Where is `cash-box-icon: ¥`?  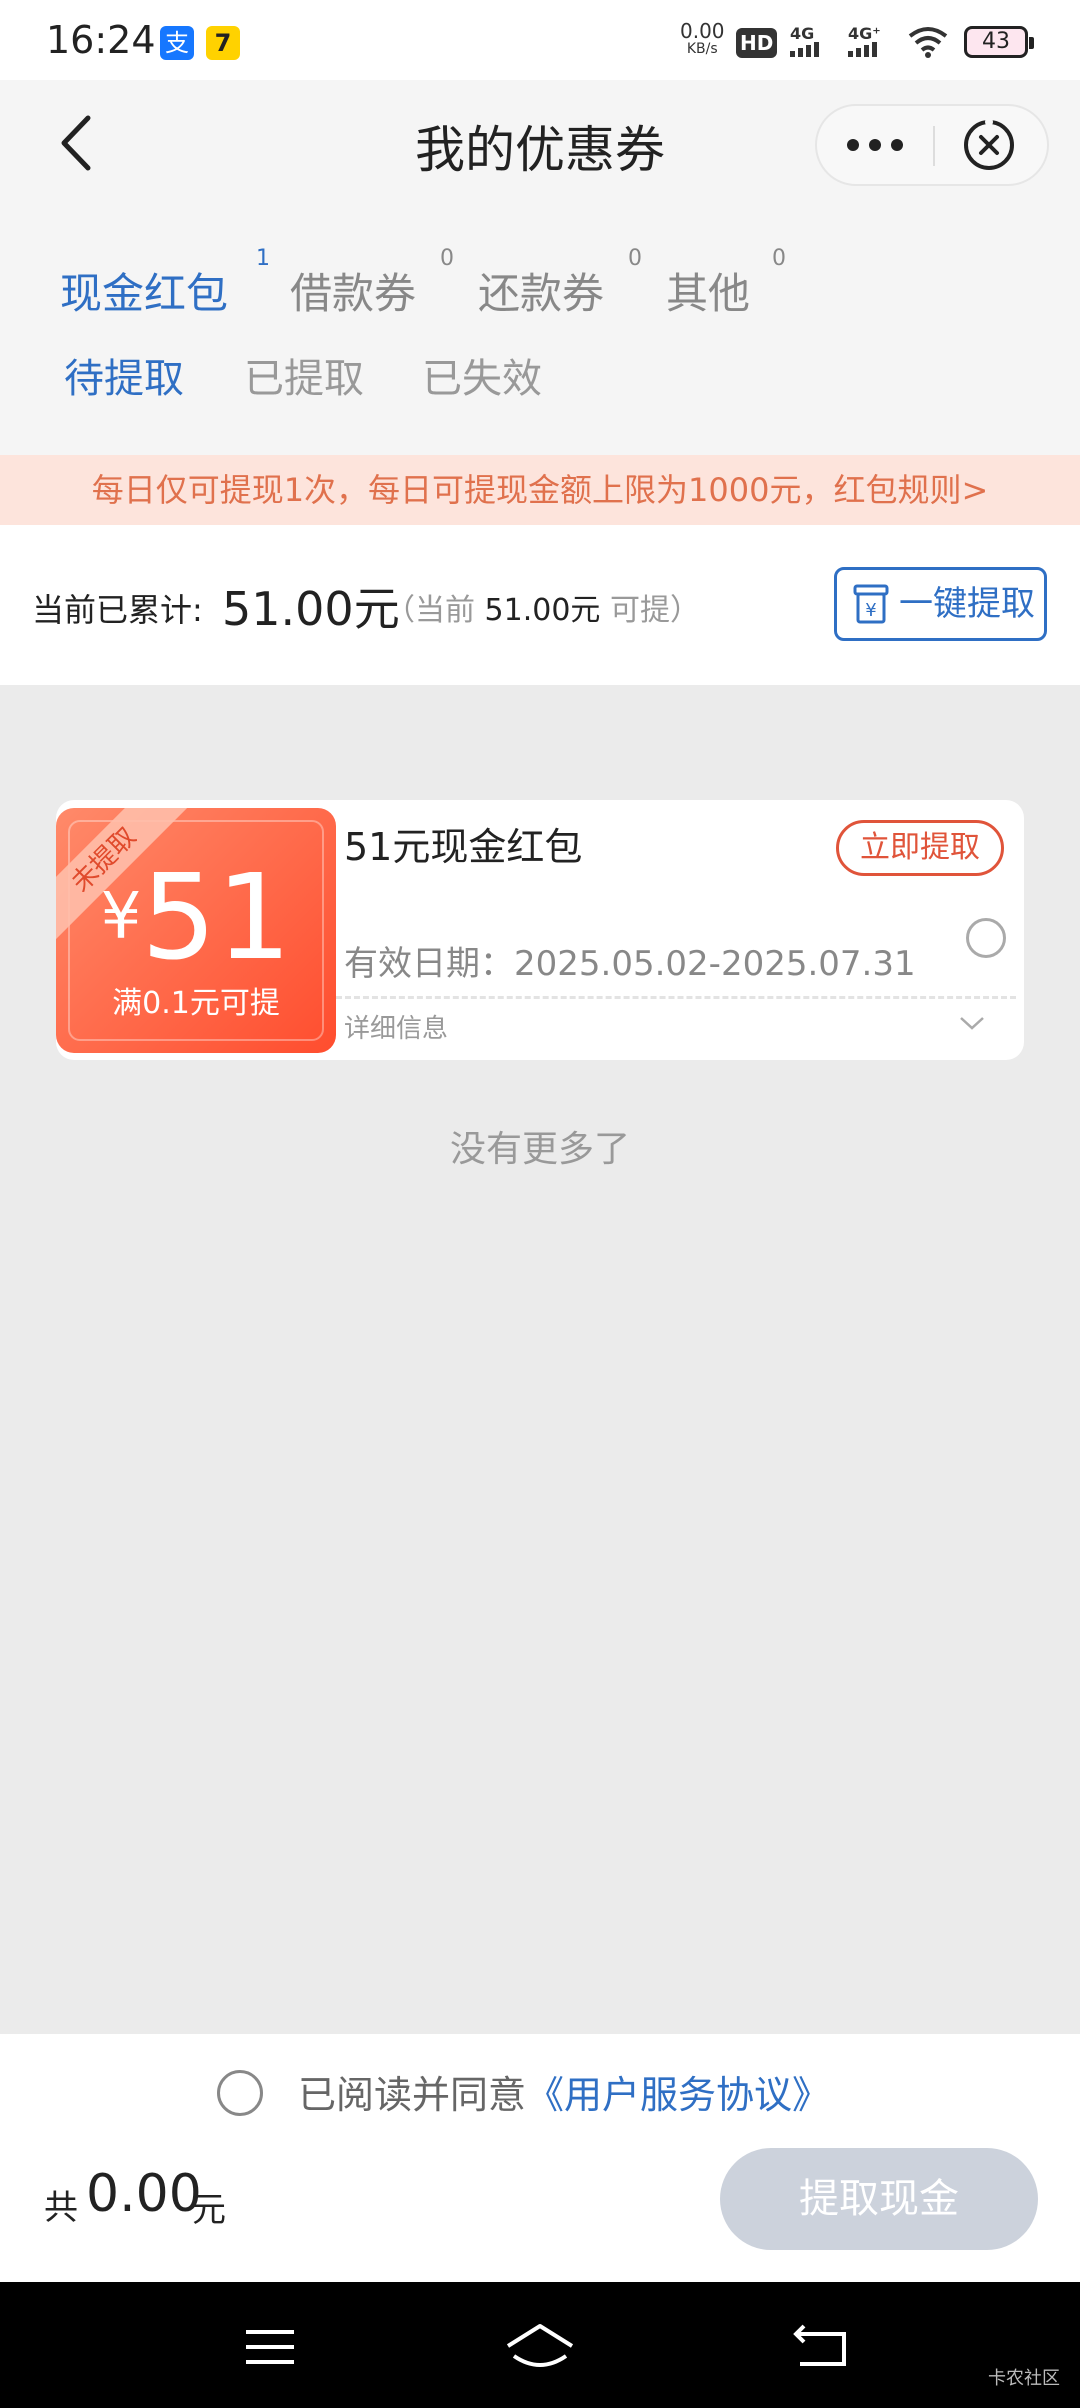
cash-box-icon: ¥ is located at coordinates (871, 604).